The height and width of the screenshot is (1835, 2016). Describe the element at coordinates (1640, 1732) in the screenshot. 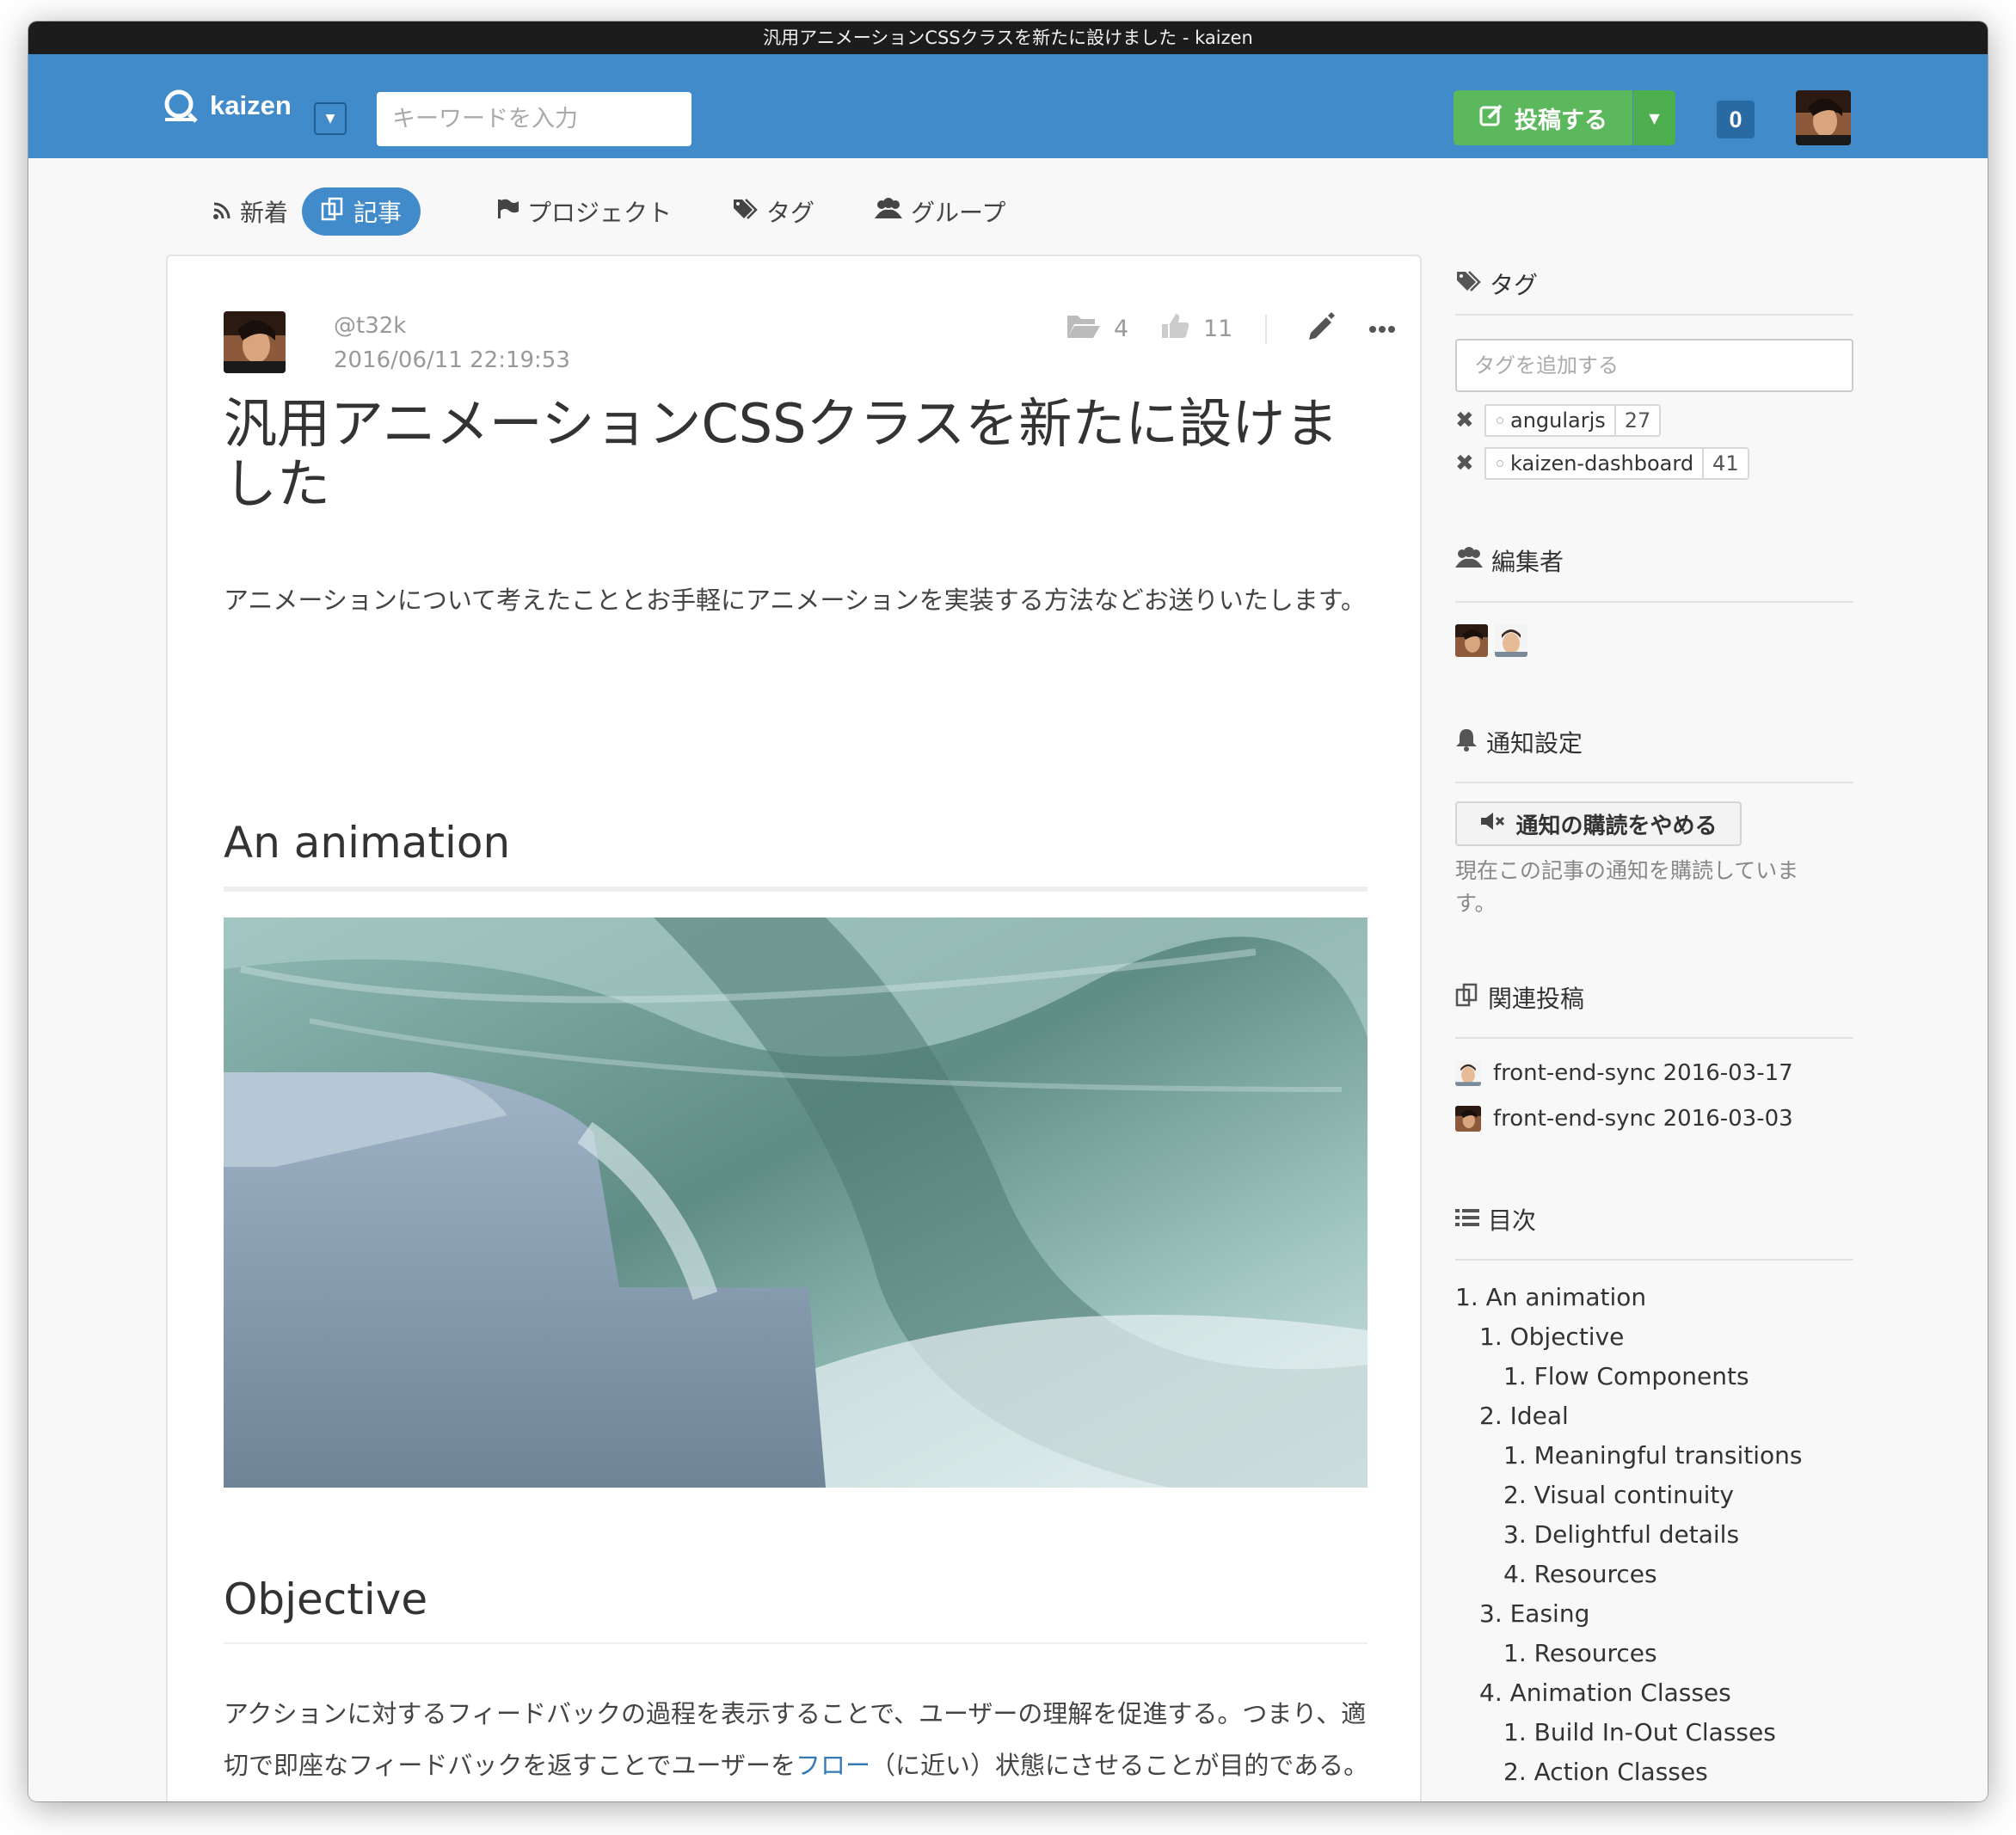

I see `toc-item: 1. Build In-Out Classes` at that location.